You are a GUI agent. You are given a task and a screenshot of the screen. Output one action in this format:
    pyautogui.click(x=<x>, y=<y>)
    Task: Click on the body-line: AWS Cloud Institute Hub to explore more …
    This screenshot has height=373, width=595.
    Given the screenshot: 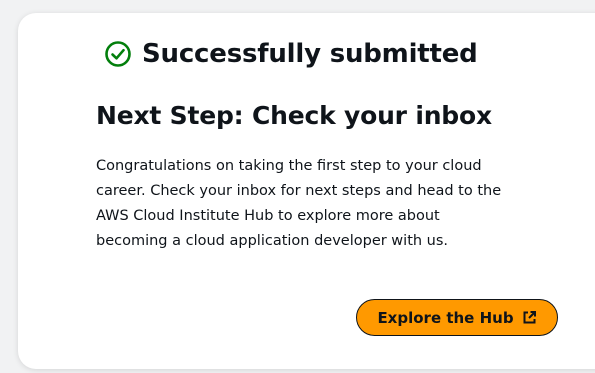 What is the action you would take?
    pyautogui.click(x=268, y=216)
    